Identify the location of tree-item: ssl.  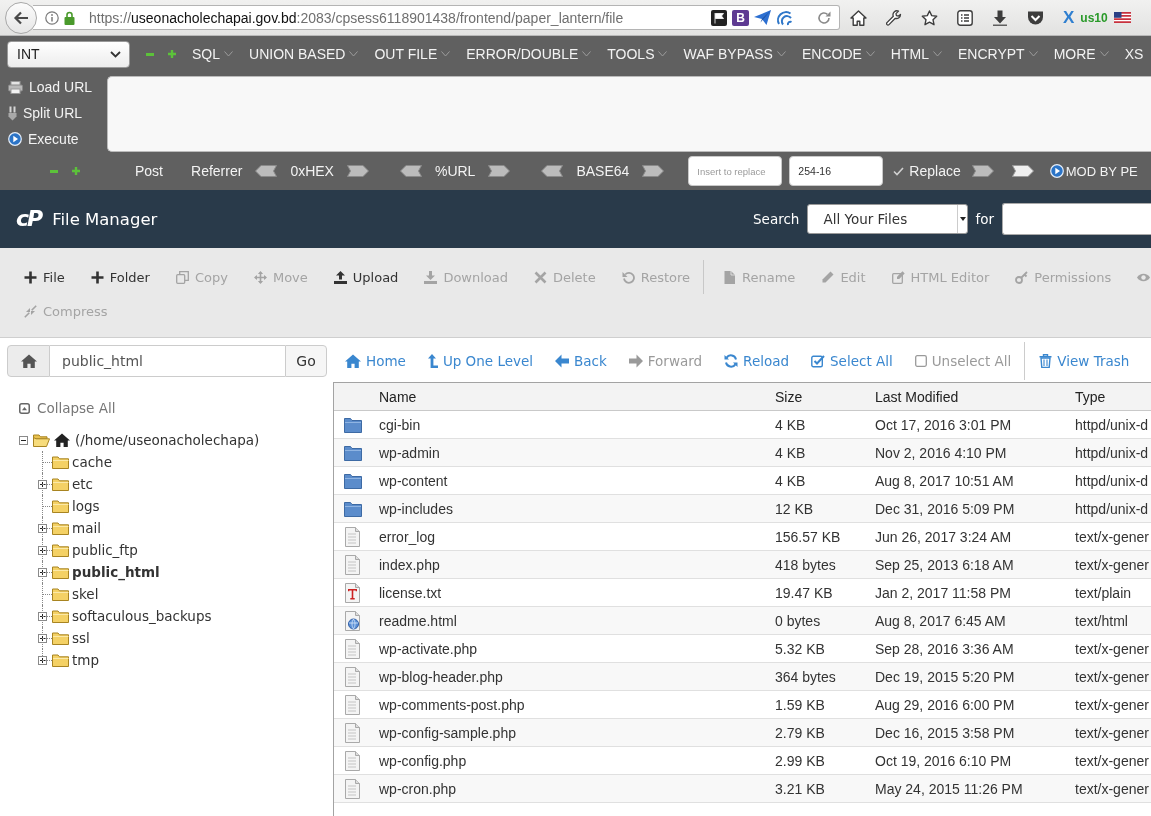
(81, 638).